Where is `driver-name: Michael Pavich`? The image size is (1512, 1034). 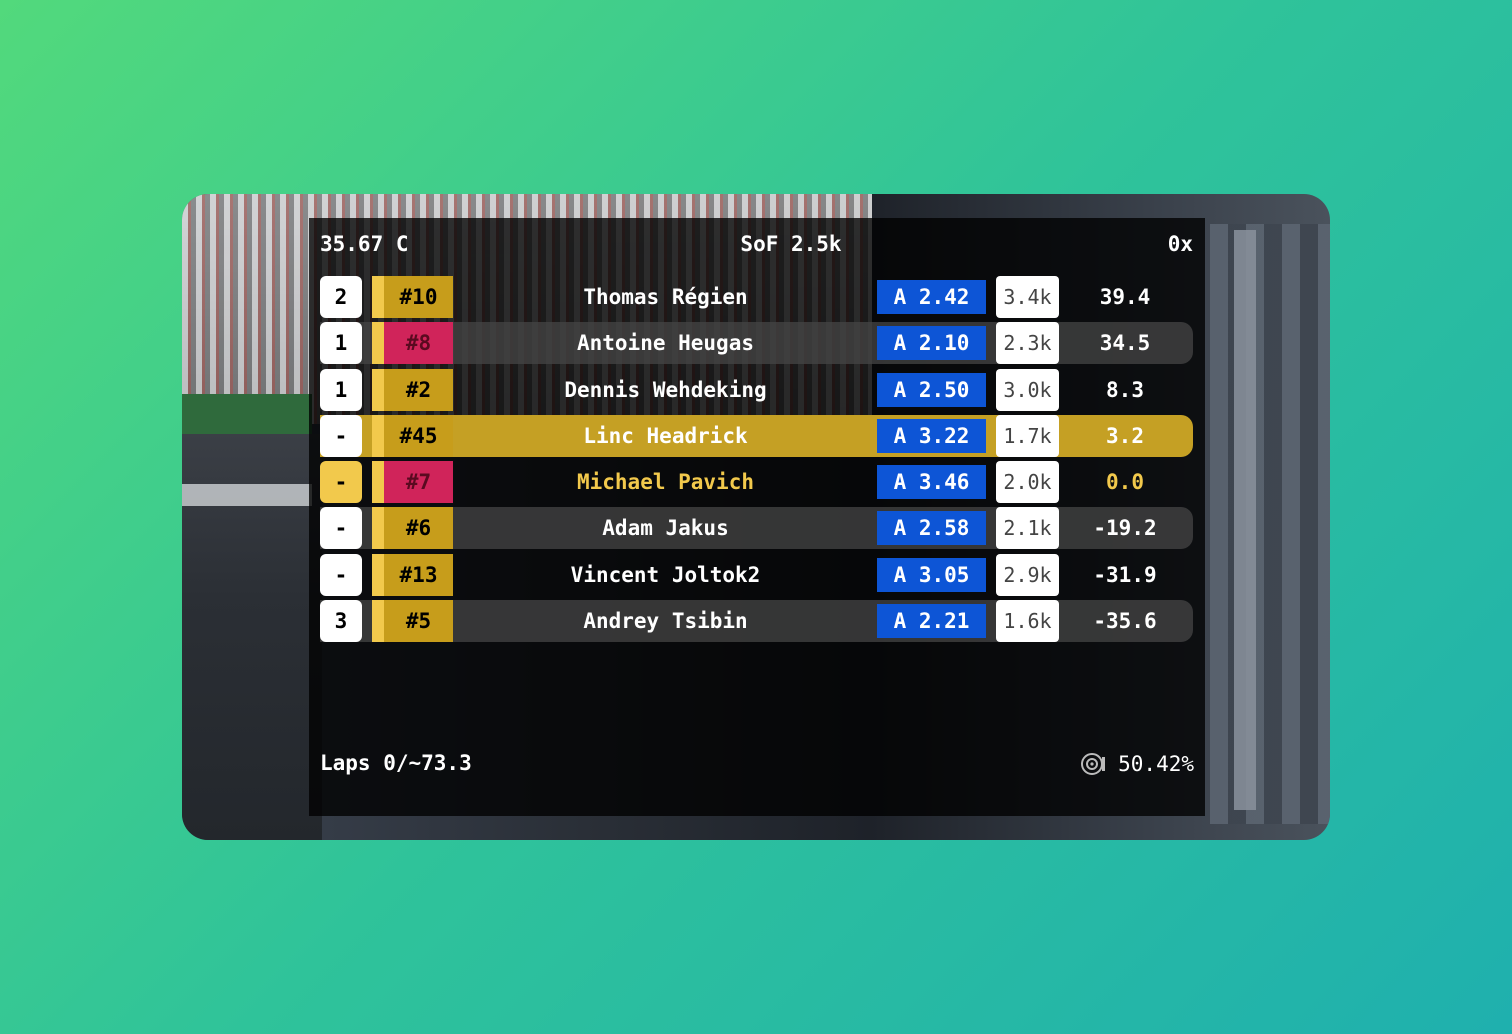
driver-name: Michael Pavich is located at coordinates (665, 482).